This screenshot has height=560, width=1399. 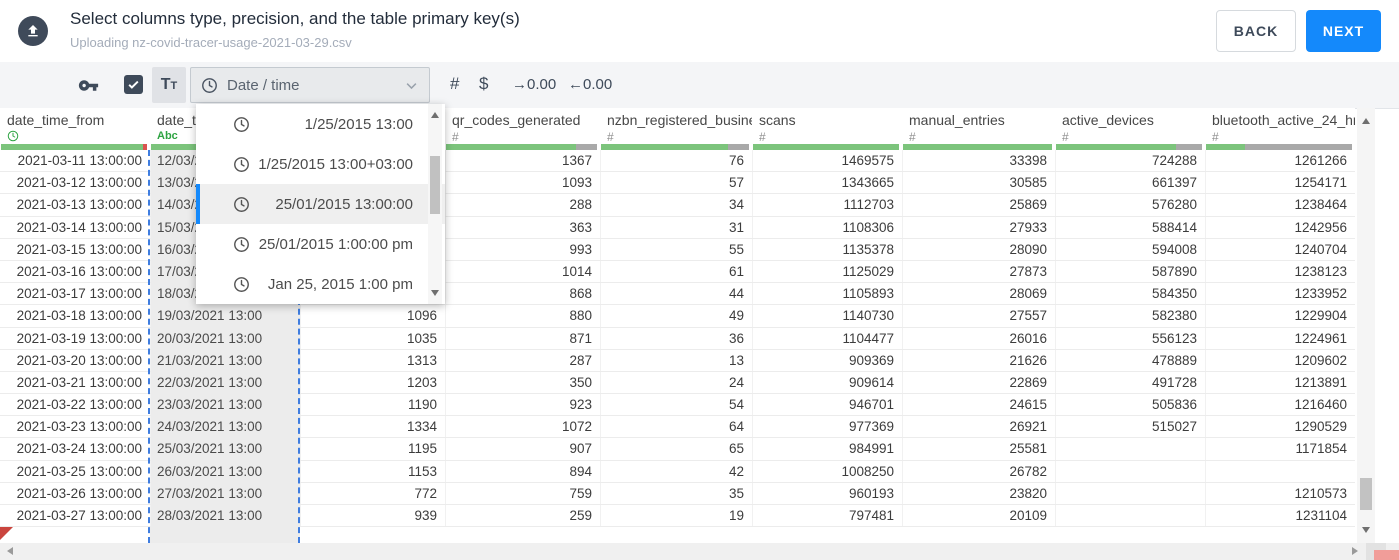 I want to click on table-cell: 22/03/2021 13:00, so click(x=225, y=382).